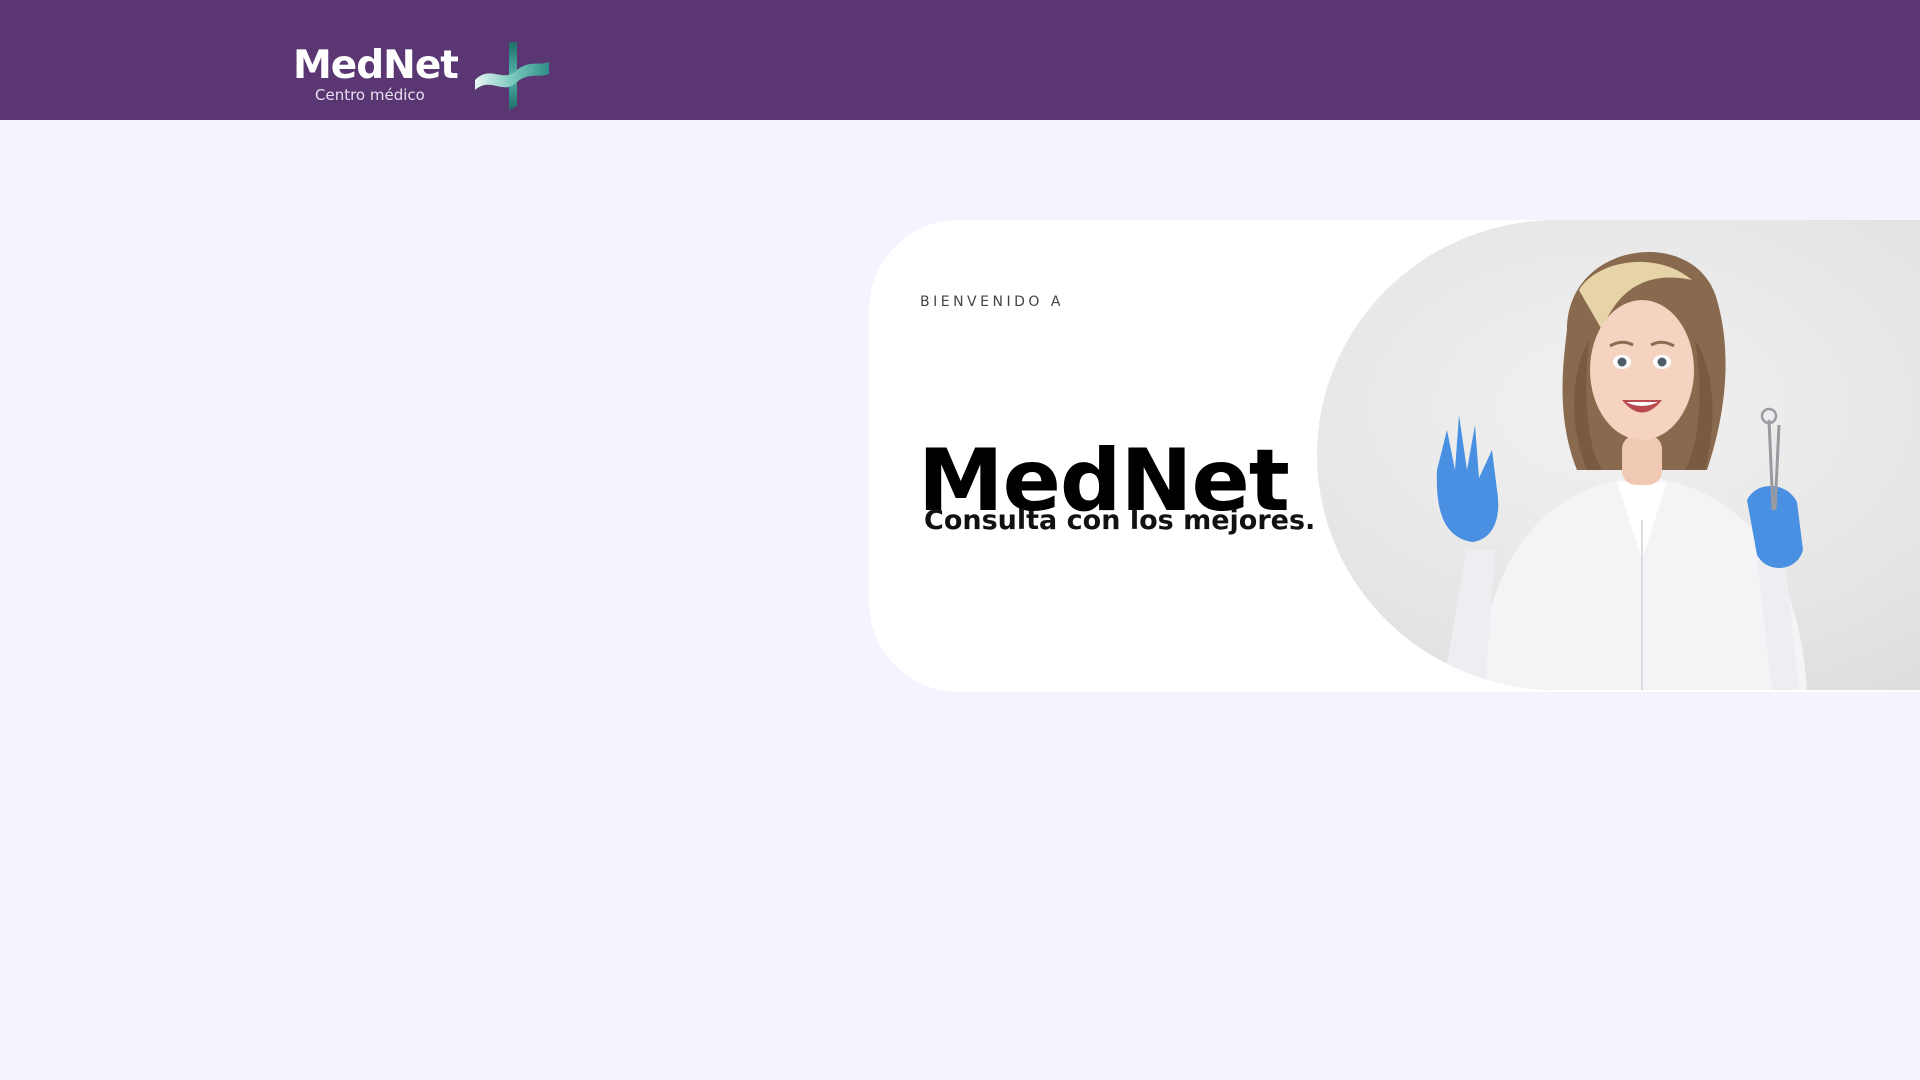  Describe the element at coordinates (960, 60) in the screenshot. I see `top-navbar: MedNet Centro médico` at that location.